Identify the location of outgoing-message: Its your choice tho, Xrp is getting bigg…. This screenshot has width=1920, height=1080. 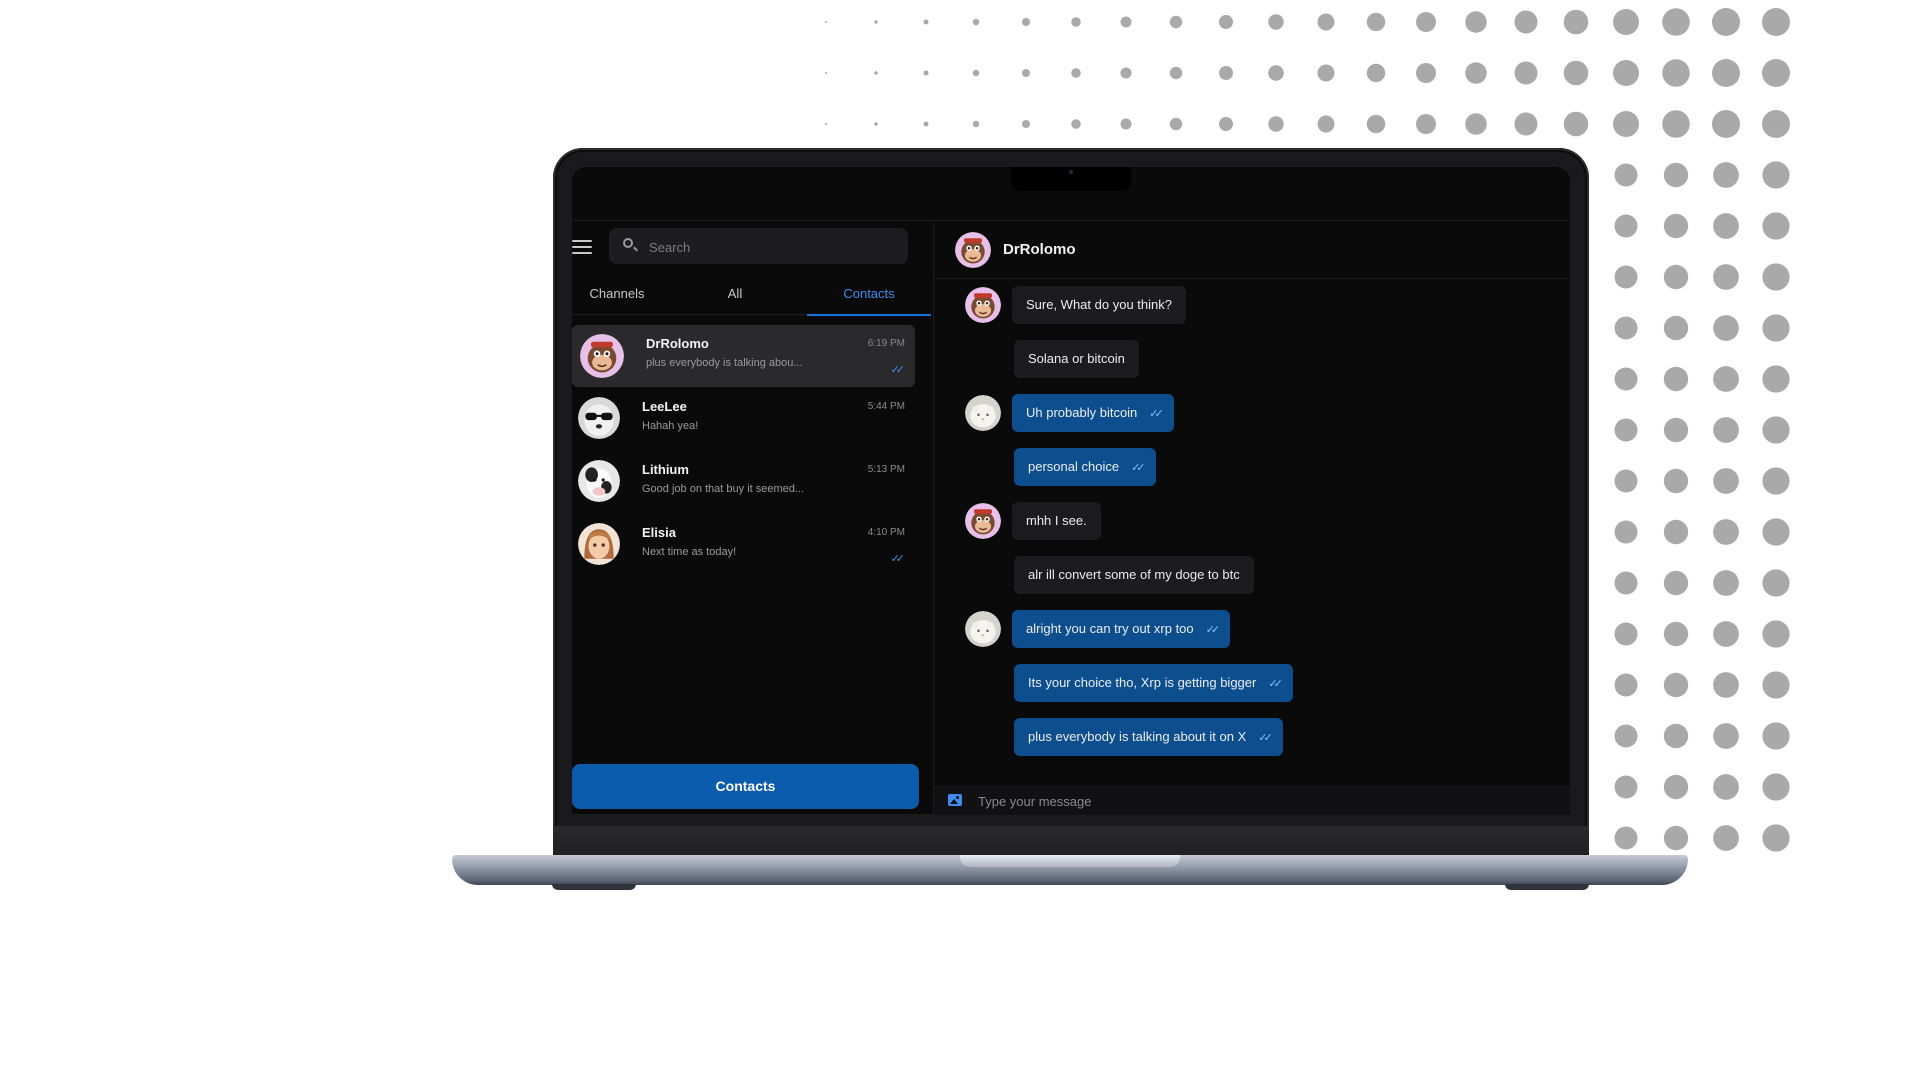
(1153, 683).